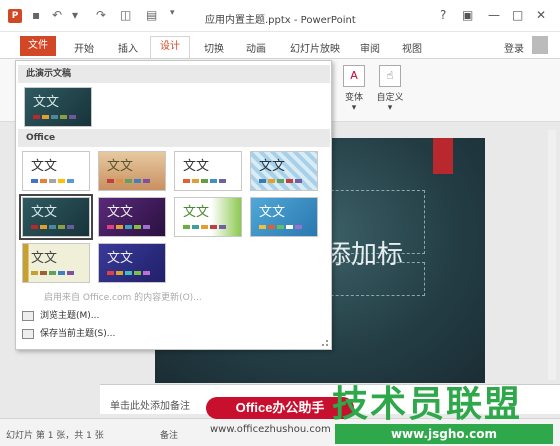 This screenshot has height=446, width=560. What do you see at coordinates (172, 13) in the screenshot?
I see `qat-more-icon: ▾` at bounding box center [172, 13].